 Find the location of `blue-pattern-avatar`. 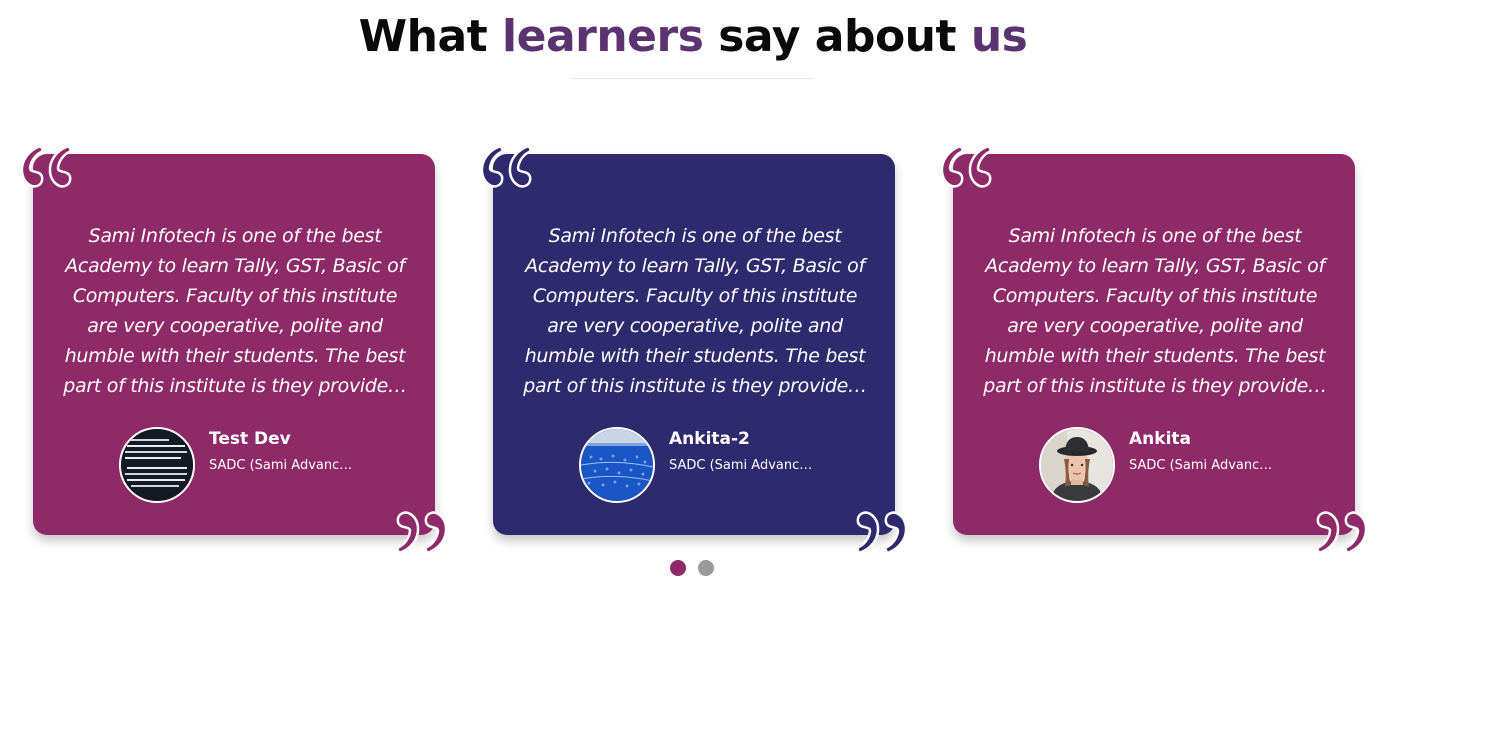

blue-pattern-avatar is located at coordinates (617, 465).